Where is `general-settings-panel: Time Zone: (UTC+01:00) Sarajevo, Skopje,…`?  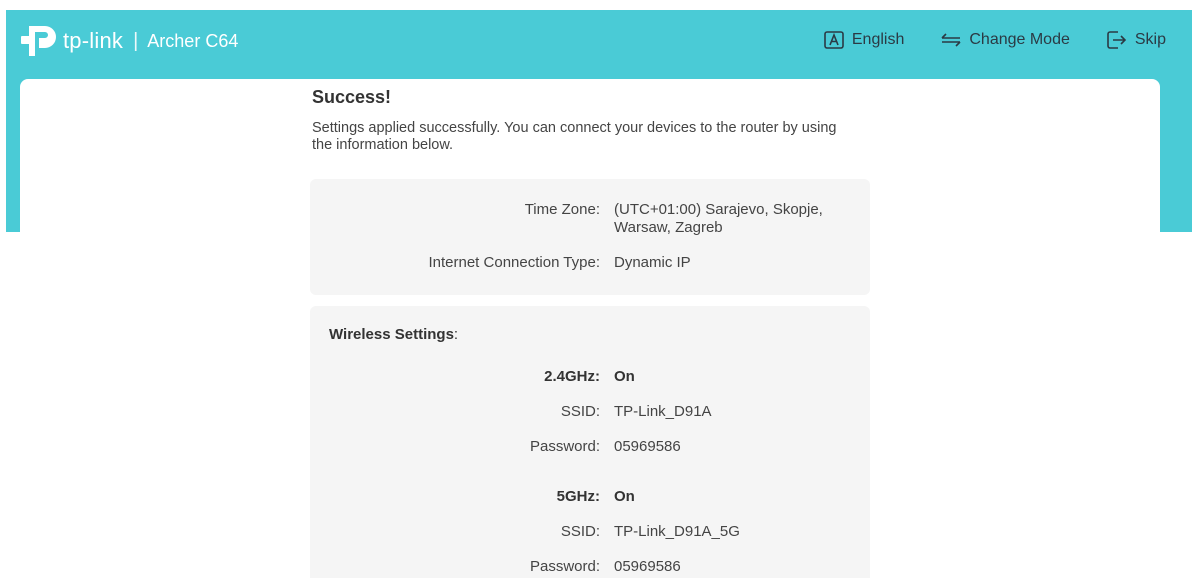 general-settings-panel: Time Zone: (UTC+01:00) Sarajevo, Skopje,… is located at coordinates (590, 237).